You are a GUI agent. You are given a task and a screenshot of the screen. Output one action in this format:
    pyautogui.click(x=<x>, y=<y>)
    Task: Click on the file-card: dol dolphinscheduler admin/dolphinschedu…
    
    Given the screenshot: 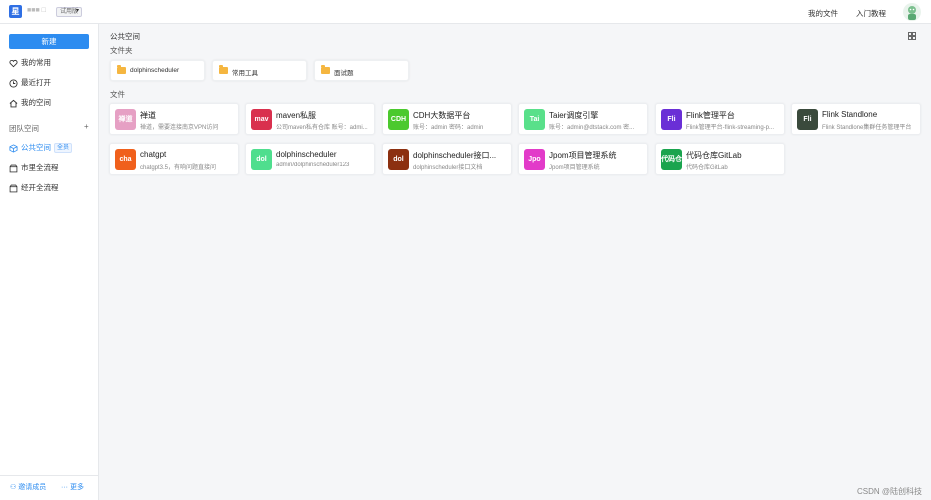 What is the action you would take?
    pyautogui.click(x=310, y=159)
    